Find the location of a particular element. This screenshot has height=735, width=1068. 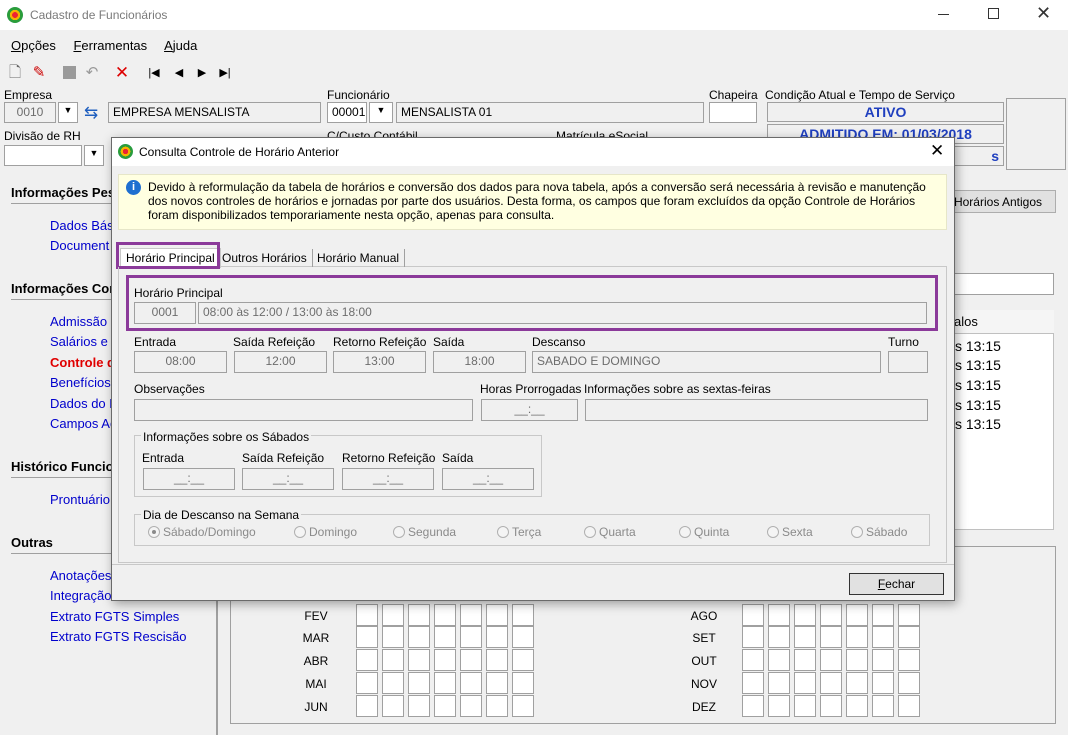

sextas-field is located at coordinates (756, 410).